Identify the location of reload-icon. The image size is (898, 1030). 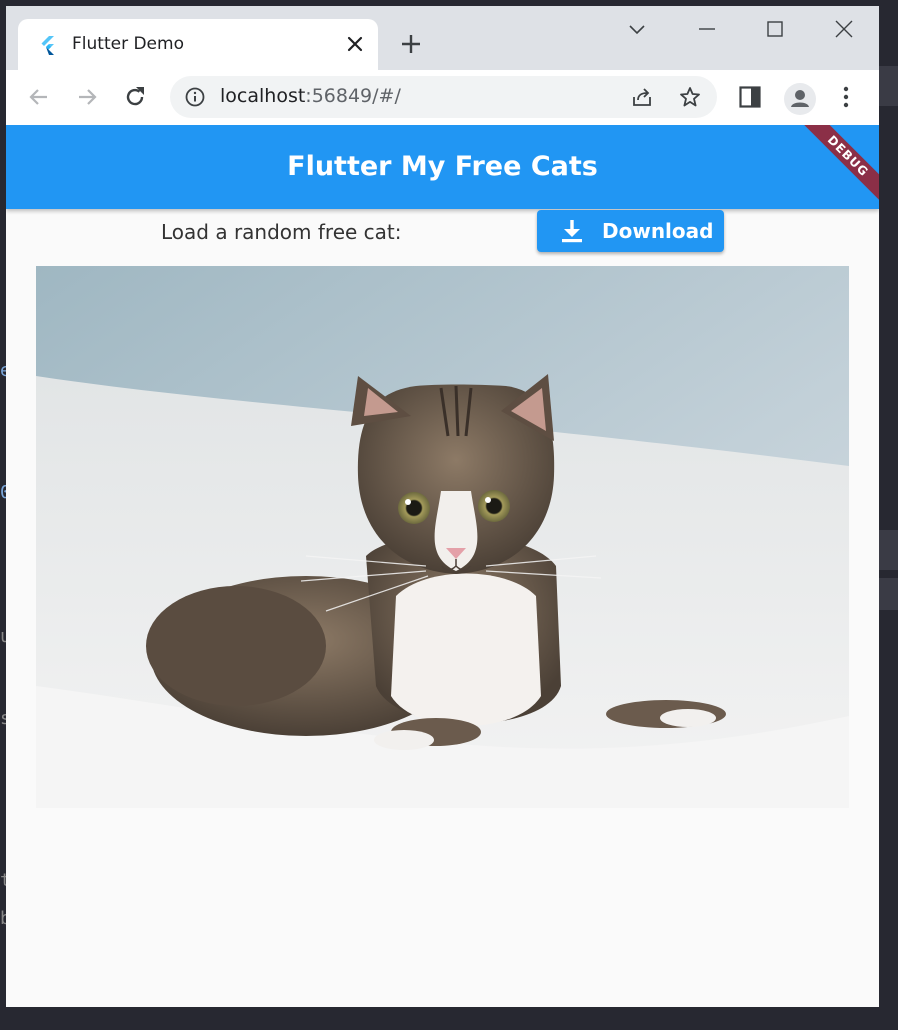
(135, 97).